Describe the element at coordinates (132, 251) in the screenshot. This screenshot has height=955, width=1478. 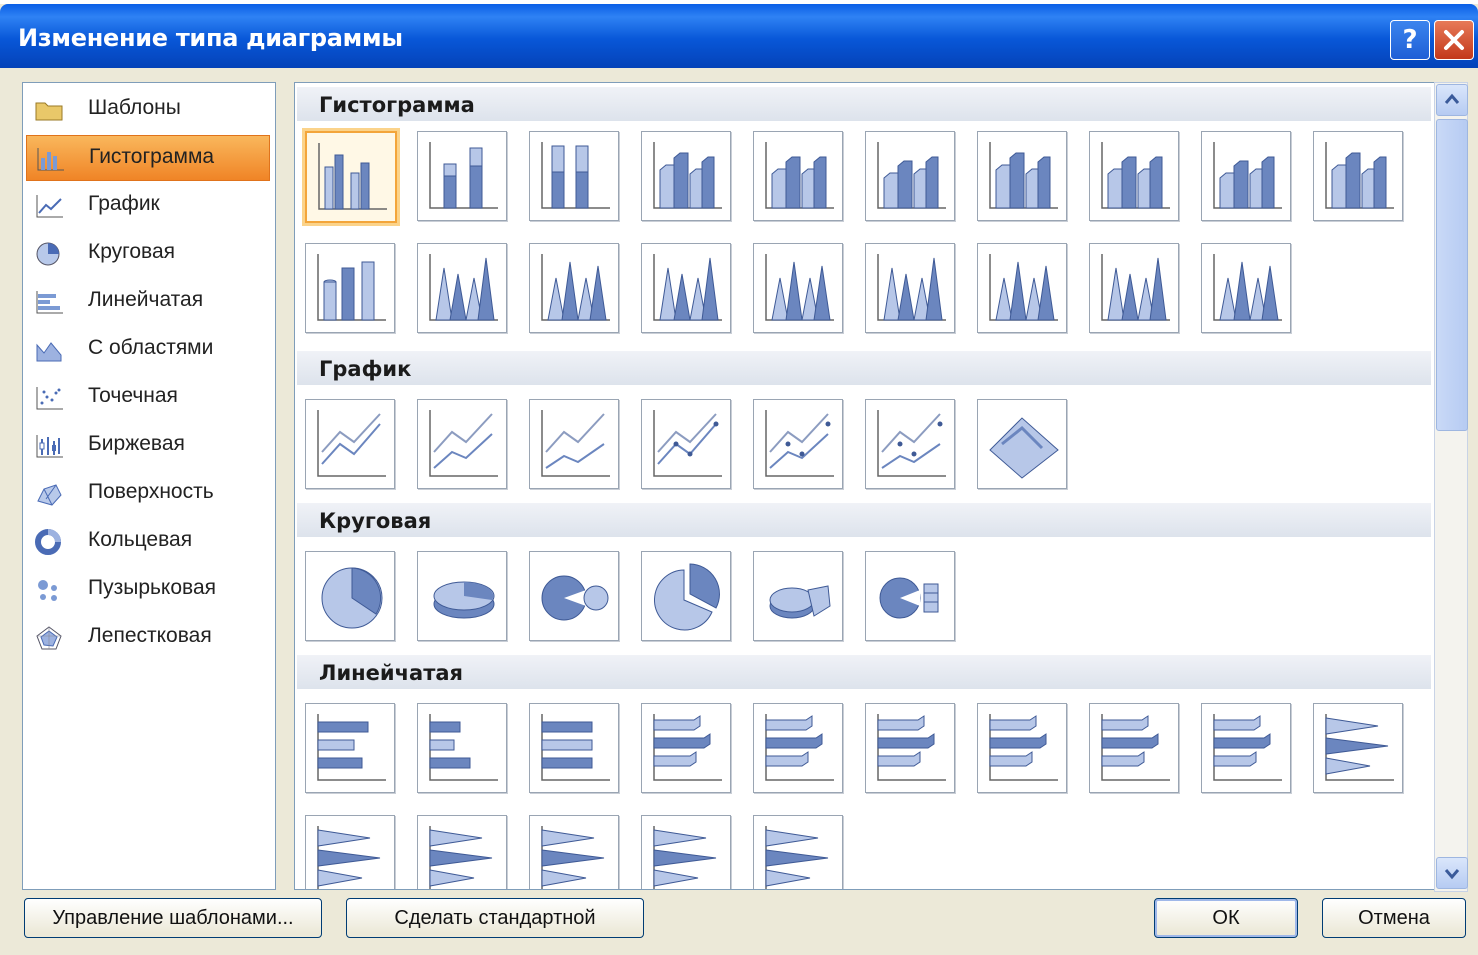
I see `sidebar-item-label: Круговая` at that location.